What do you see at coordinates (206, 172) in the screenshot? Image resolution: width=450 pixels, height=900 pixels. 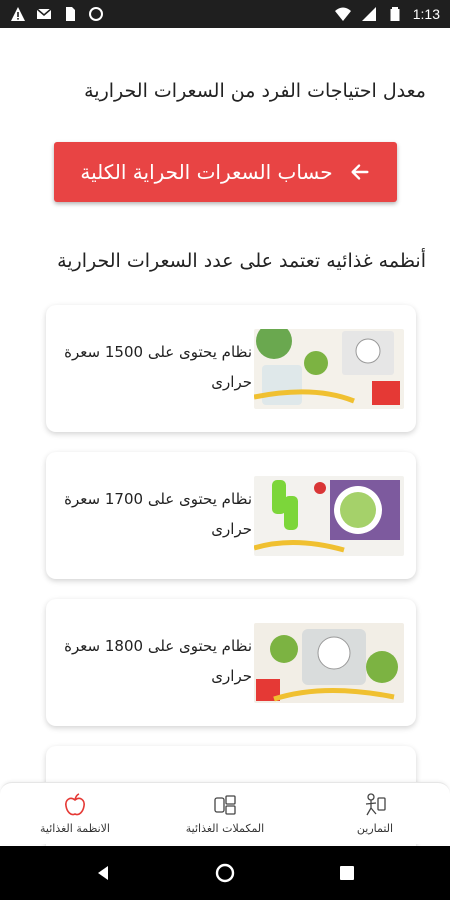 I see `calculate-button-label: حساب السعرات الحراية الكلية` at bounding box center [206, 172].